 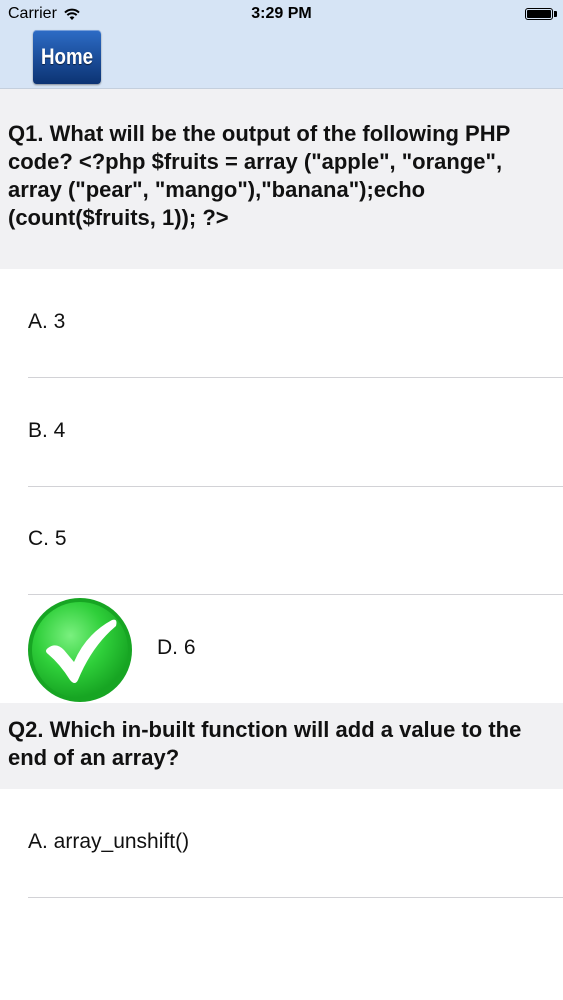 I want to click on status-time: 3:29 PM, so click(x=281, y=13).